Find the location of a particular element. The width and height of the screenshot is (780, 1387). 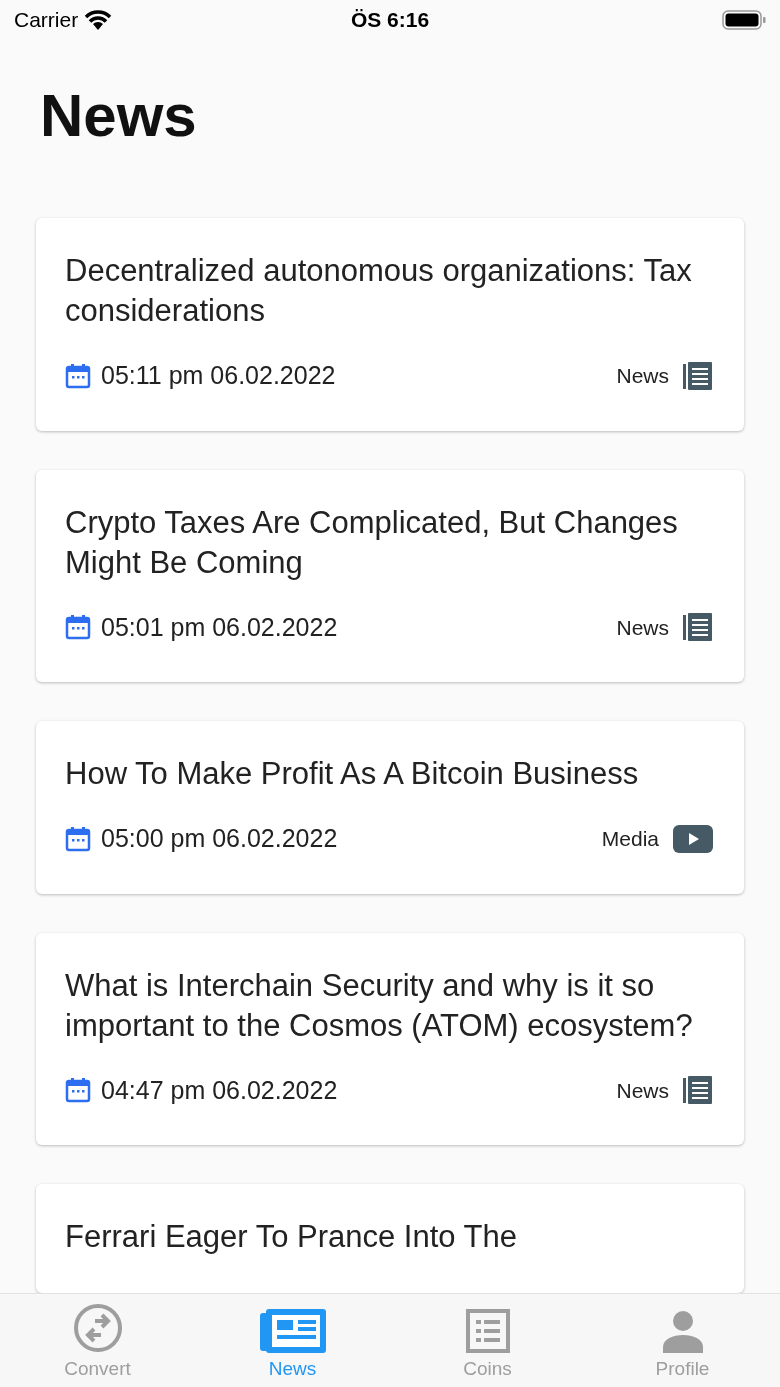

carrier-label: Carrier is located at coordinates (46, 20).